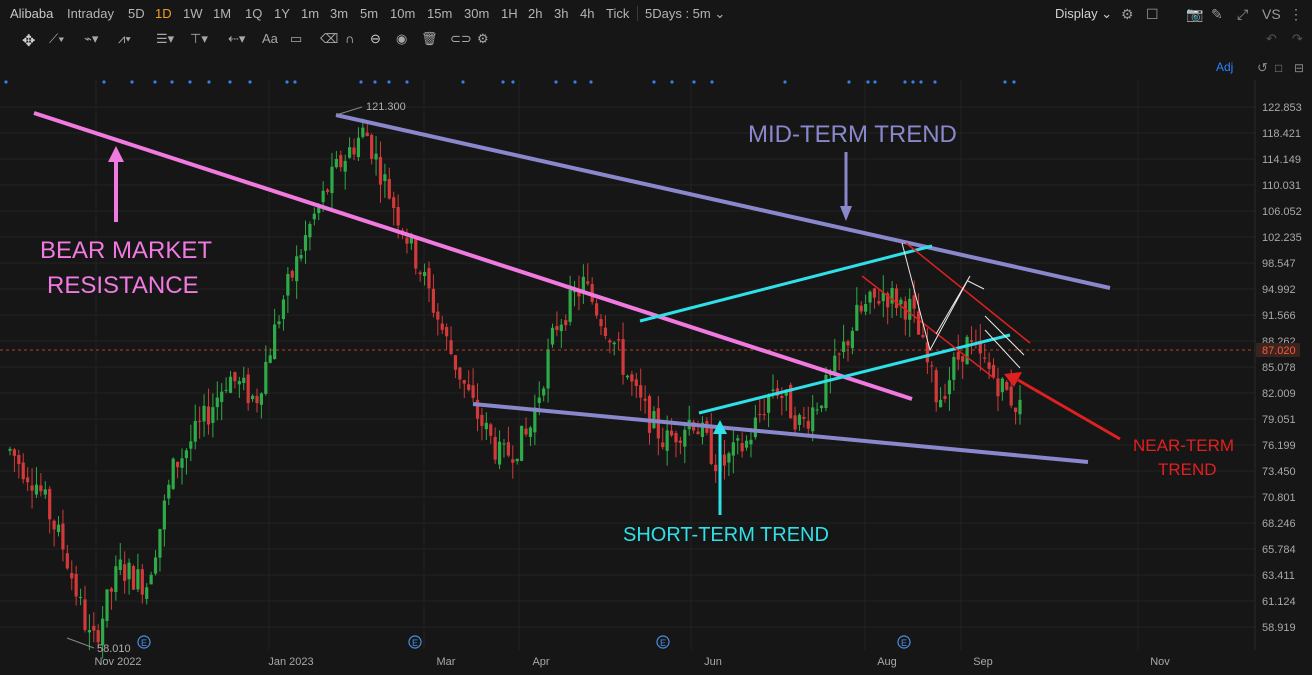 The height and width of the screenshot is (675, 1312). Describe the element at coordinates (1282, 238) in the screenshot. I see `y-tick-label: 102.235` at that location.